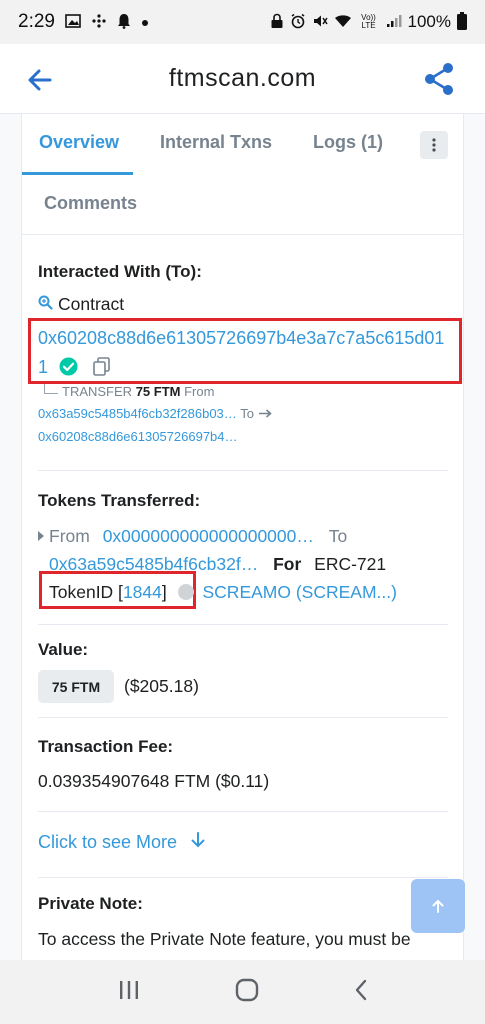  I want to click on notification-bell-icon, so click(124, 22).